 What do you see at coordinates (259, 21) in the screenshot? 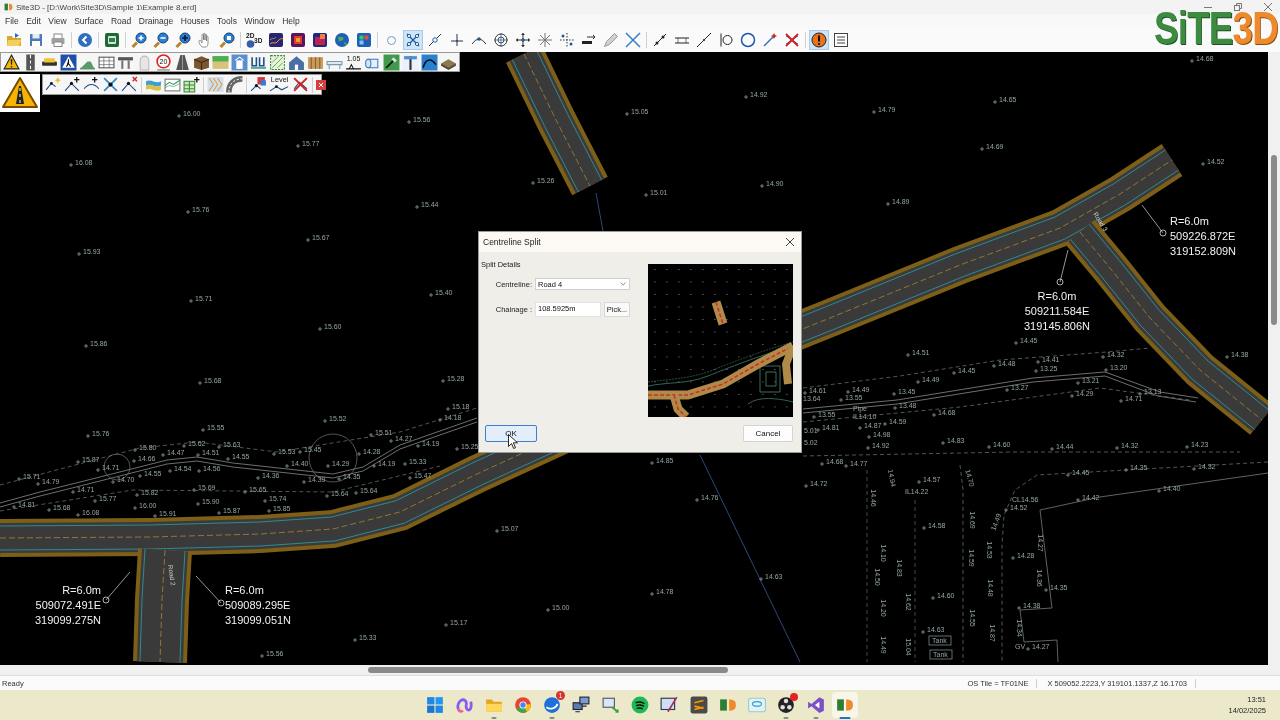
I see `menu-item: Window` at bounding box center [259, 21].